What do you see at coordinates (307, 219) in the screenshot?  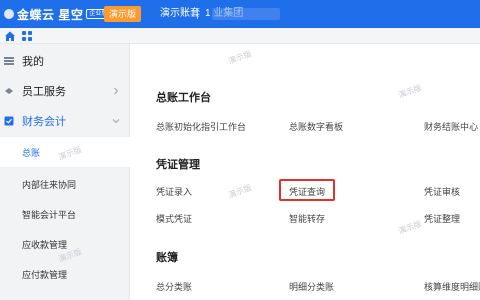 I see `link-smart-save: 智能转存` at bounding box center [307, 219].